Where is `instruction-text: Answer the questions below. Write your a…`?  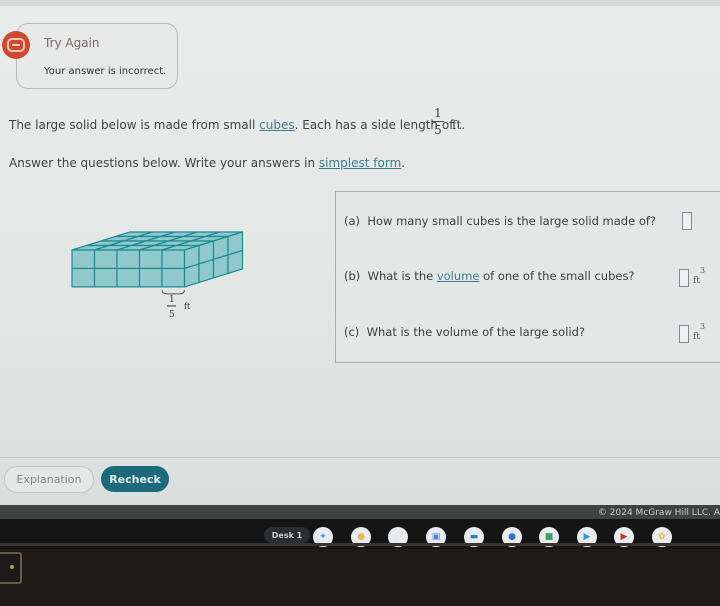 instruction-text: Answer the questions below. Write your a… is located at coordinates (164, 163).